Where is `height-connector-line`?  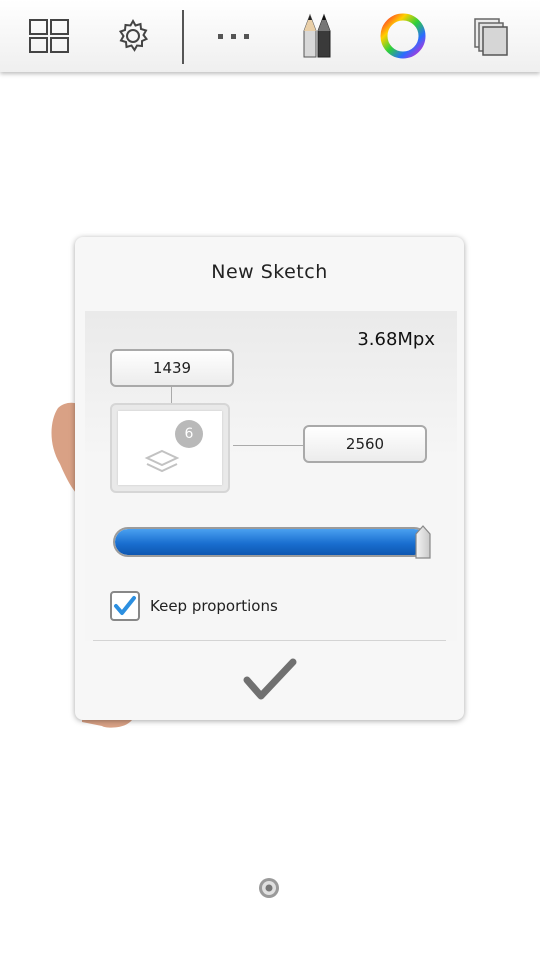 height-connector-line is located at coordinates (171, 395).